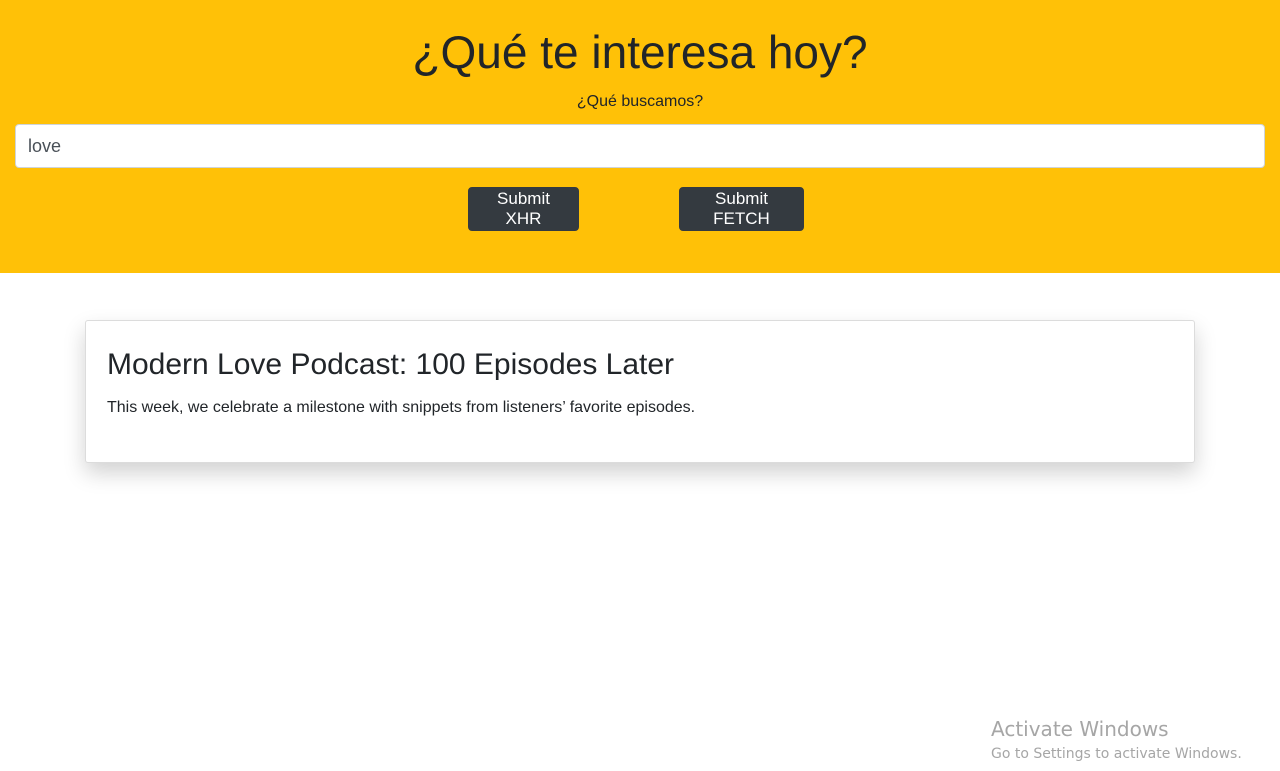  Describe the element at coordinates (391, 364) in the screenshot. I see `result-title: Modern Love Podcast: 100 Episodes Later` at that location.